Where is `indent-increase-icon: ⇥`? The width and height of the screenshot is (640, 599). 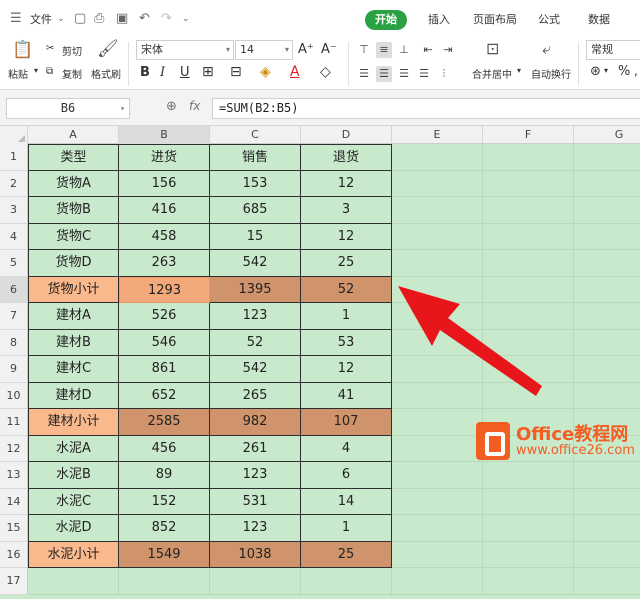
indent-increase-icon: ⇥ is located at coordinates (448, 50).